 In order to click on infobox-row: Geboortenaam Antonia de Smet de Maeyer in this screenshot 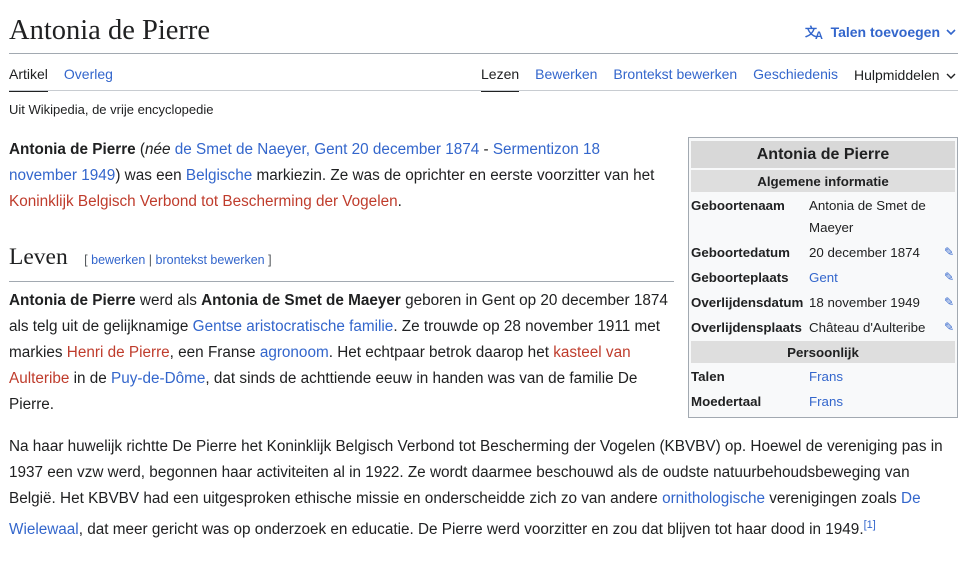, I will do `click(823, 216)`.